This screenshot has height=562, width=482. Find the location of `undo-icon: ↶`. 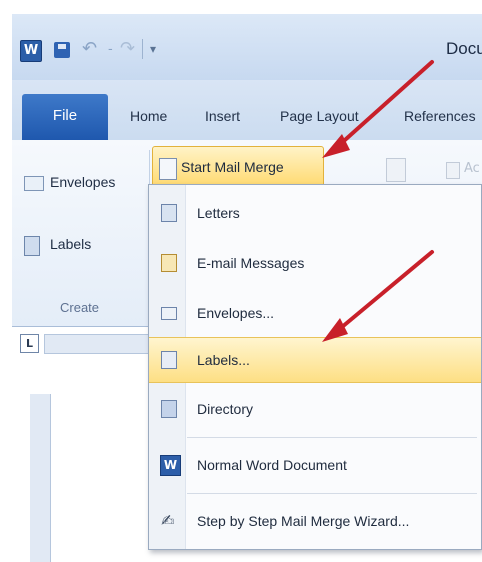

undo-icon: ↶ is located at coordinates (89, 48).